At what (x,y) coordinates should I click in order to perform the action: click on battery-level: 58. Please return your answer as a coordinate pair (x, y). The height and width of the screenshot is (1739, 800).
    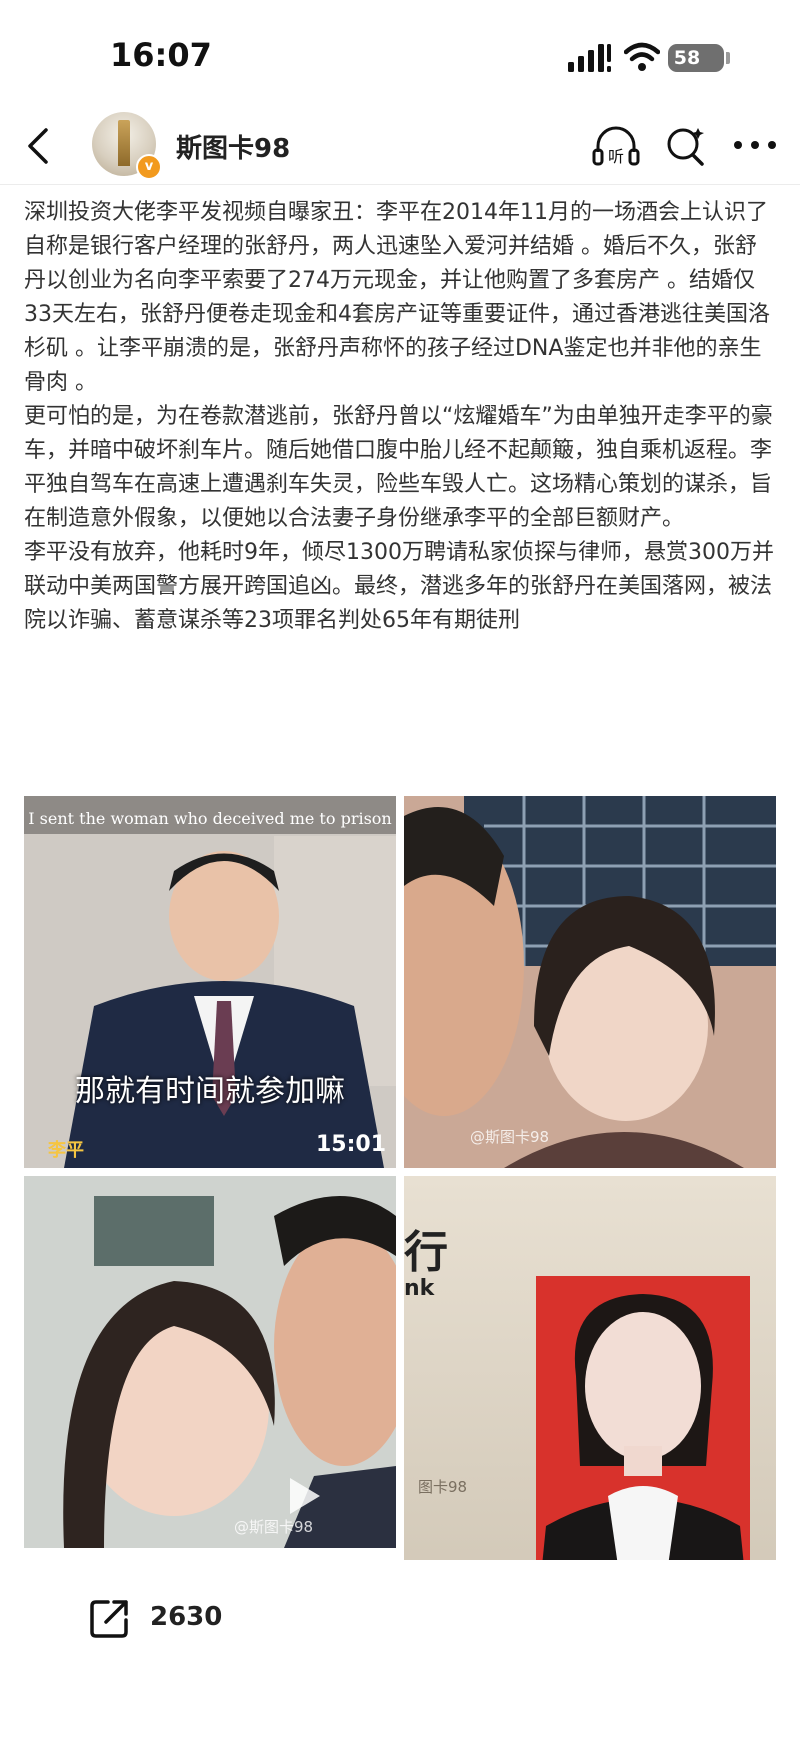
    Looking at the image, I should click on (687, 58).